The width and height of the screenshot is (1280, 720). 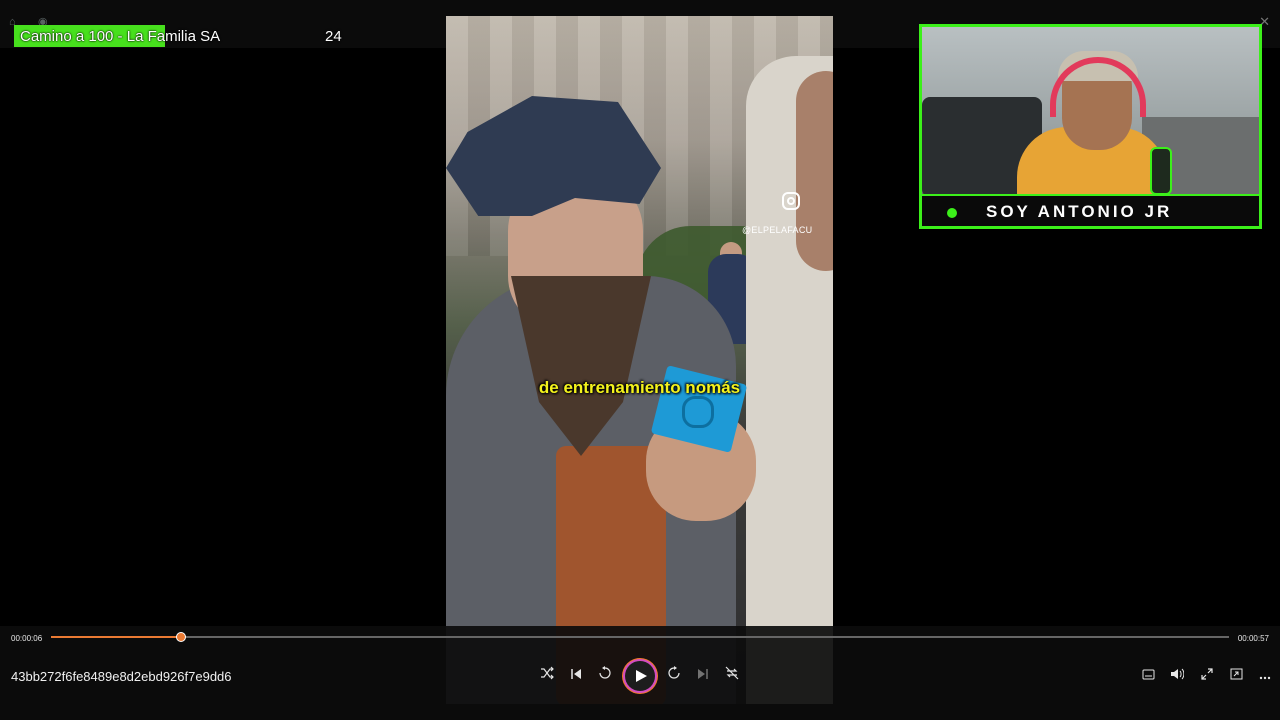 I want to click on interviewer-head, so click(x=814, y=171).